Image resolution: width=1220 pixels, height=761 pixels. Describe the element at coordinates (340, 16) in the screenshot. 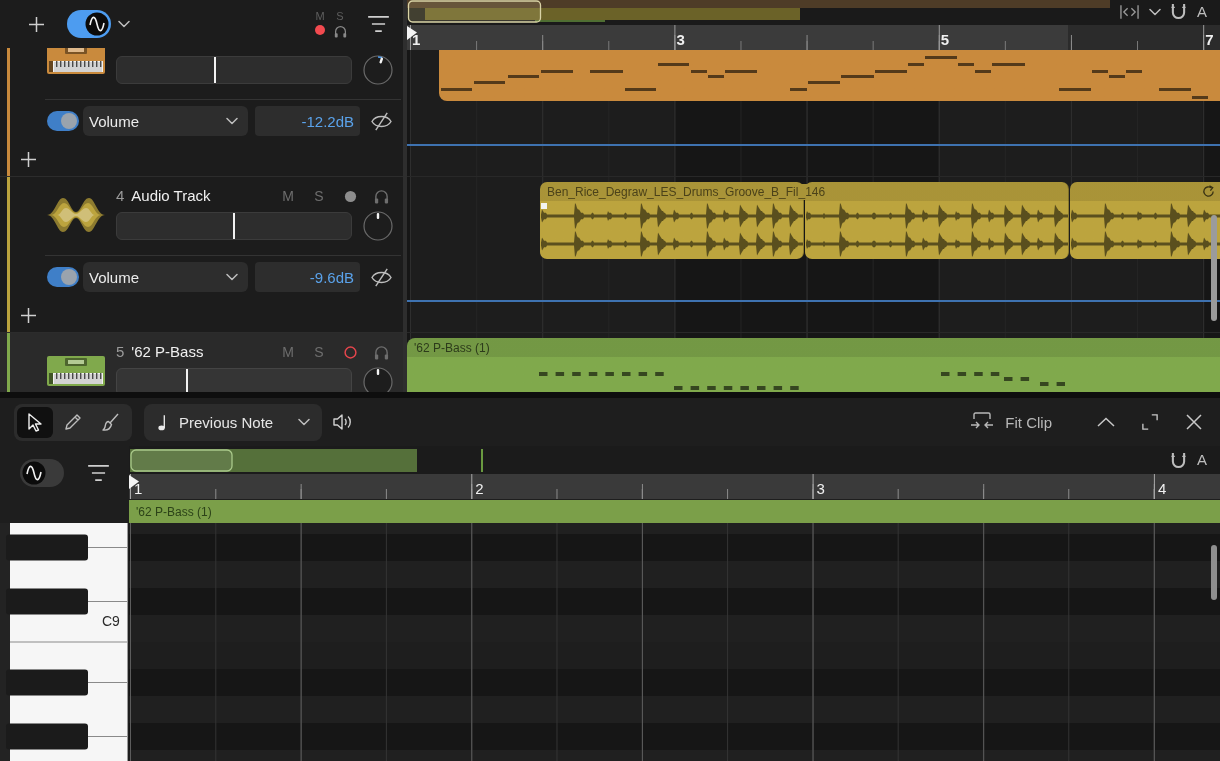

I see `solo-column-label: S` at that location.